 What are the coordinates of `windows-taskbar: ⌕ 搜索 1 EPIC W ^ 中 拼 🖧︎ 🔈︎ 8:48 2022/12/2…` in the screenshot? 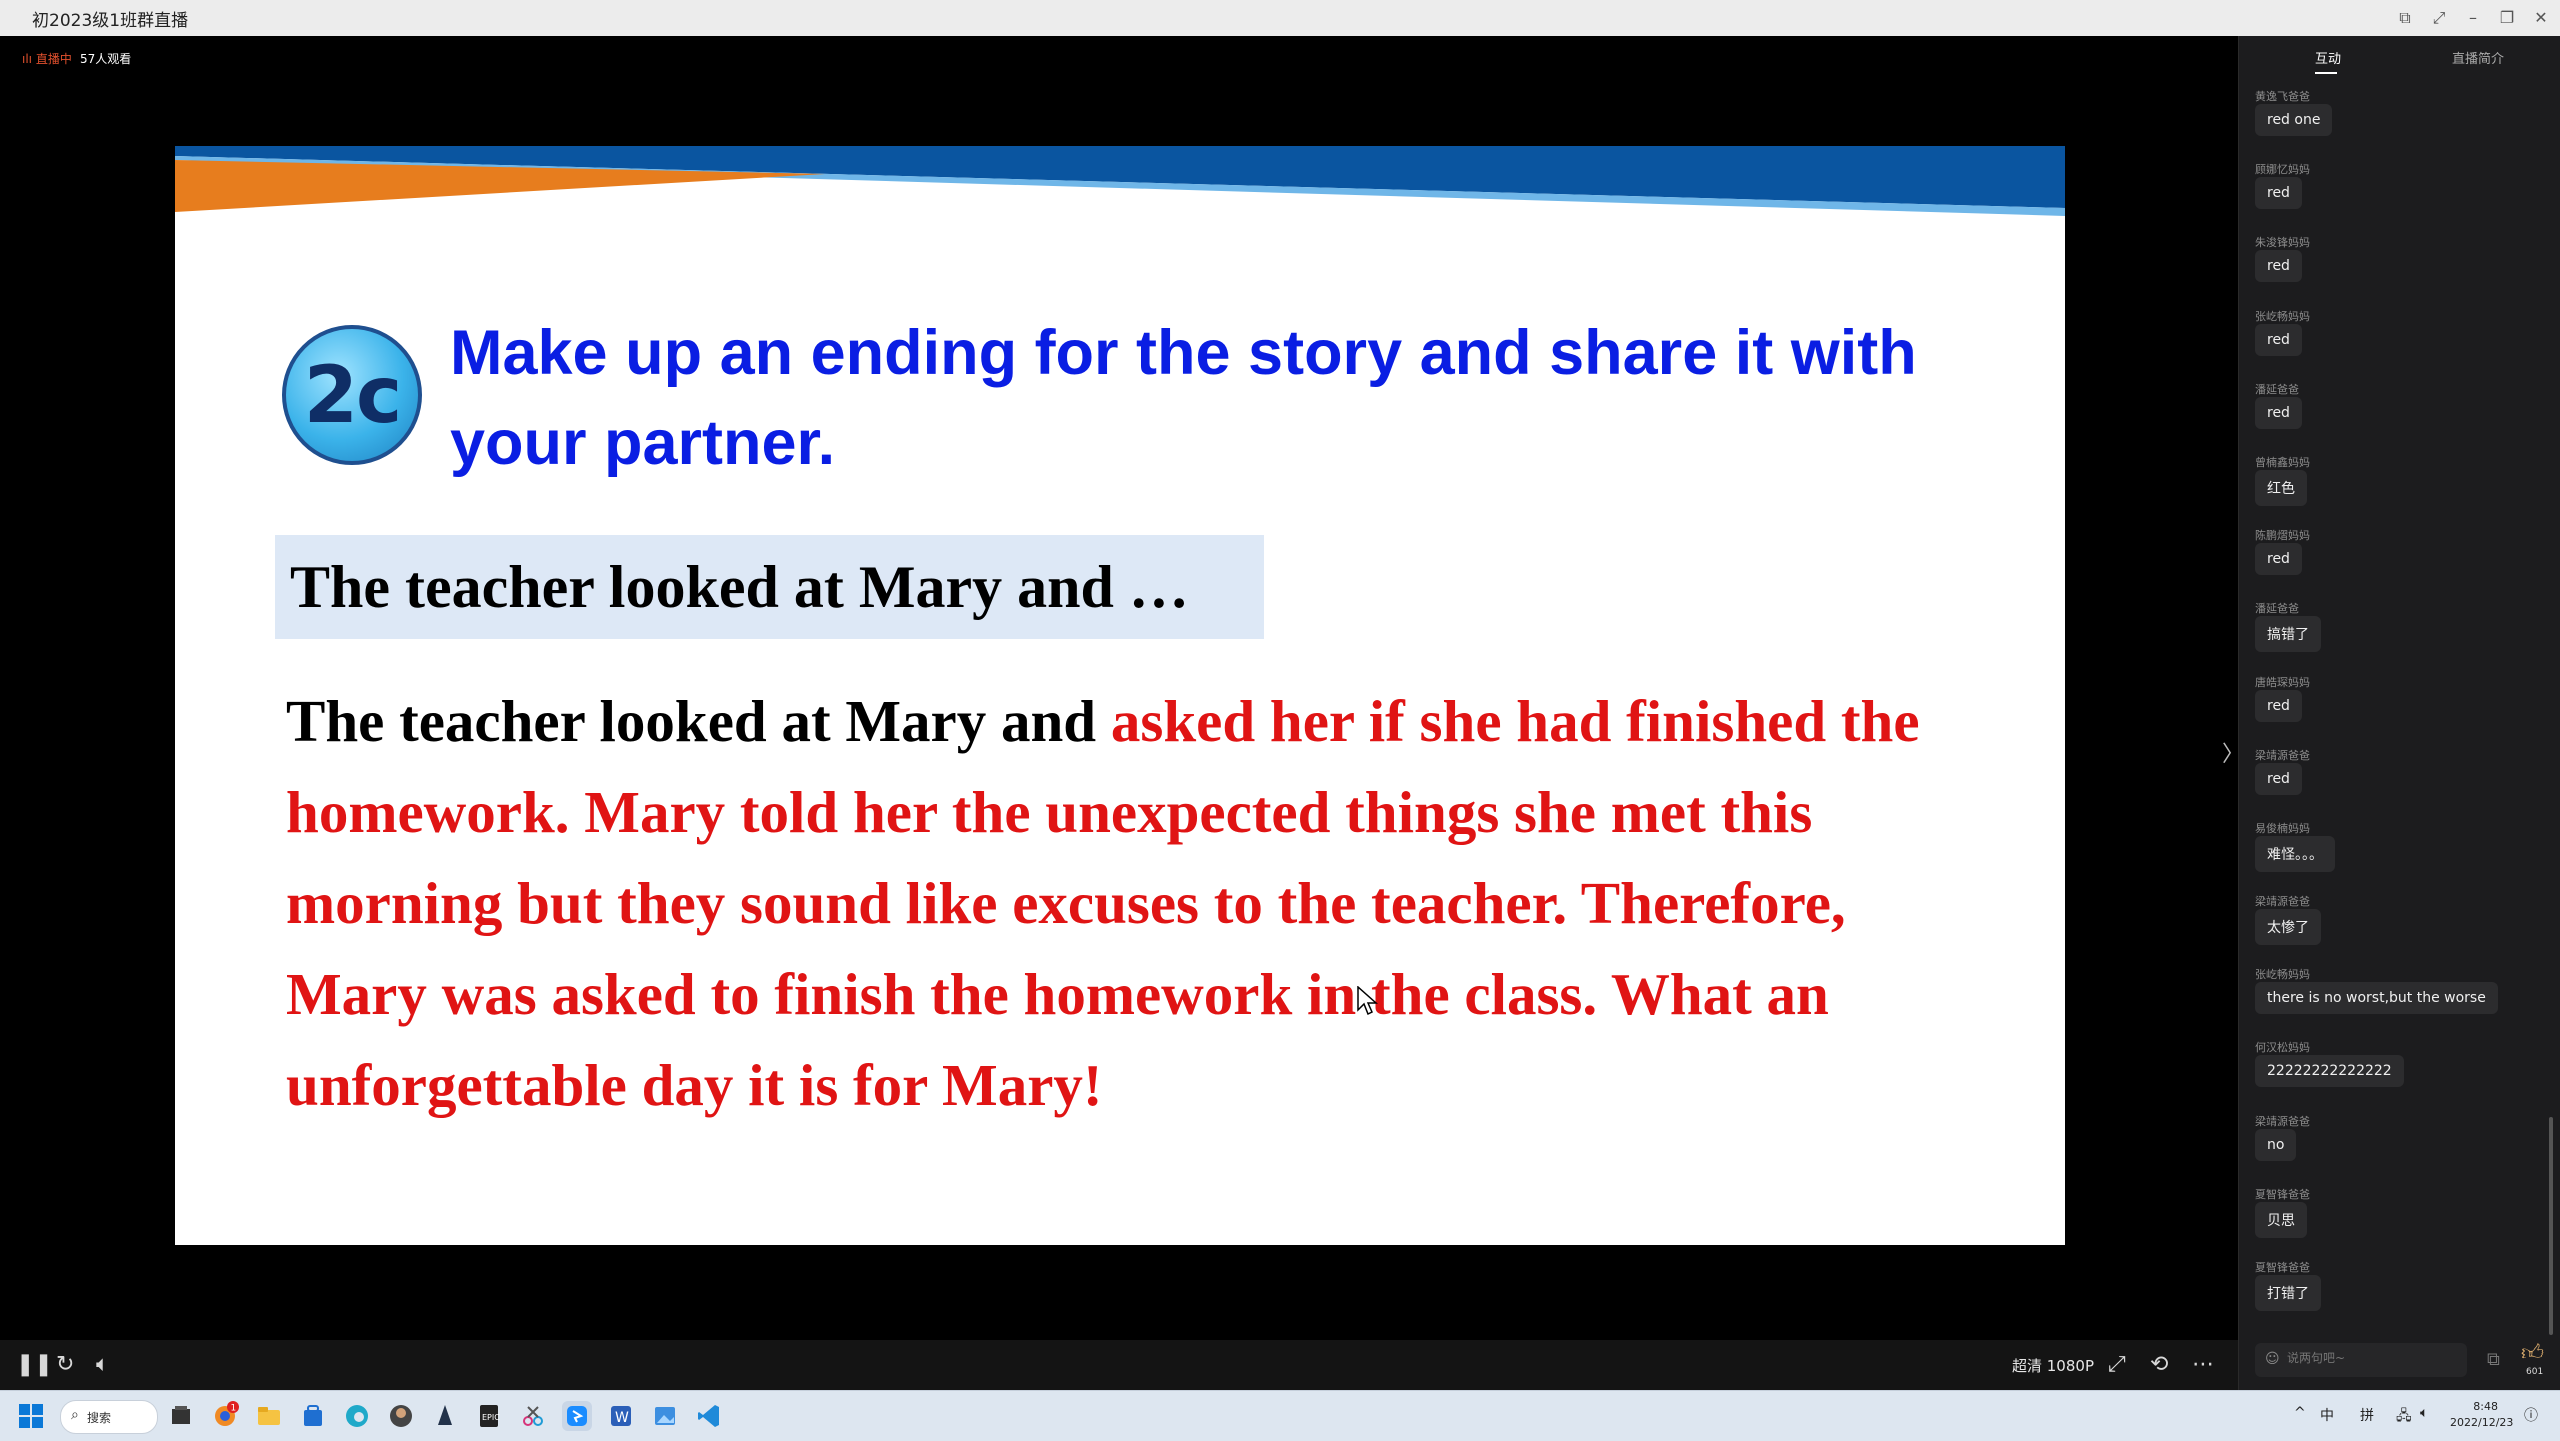 It's located at (1280, 1415).